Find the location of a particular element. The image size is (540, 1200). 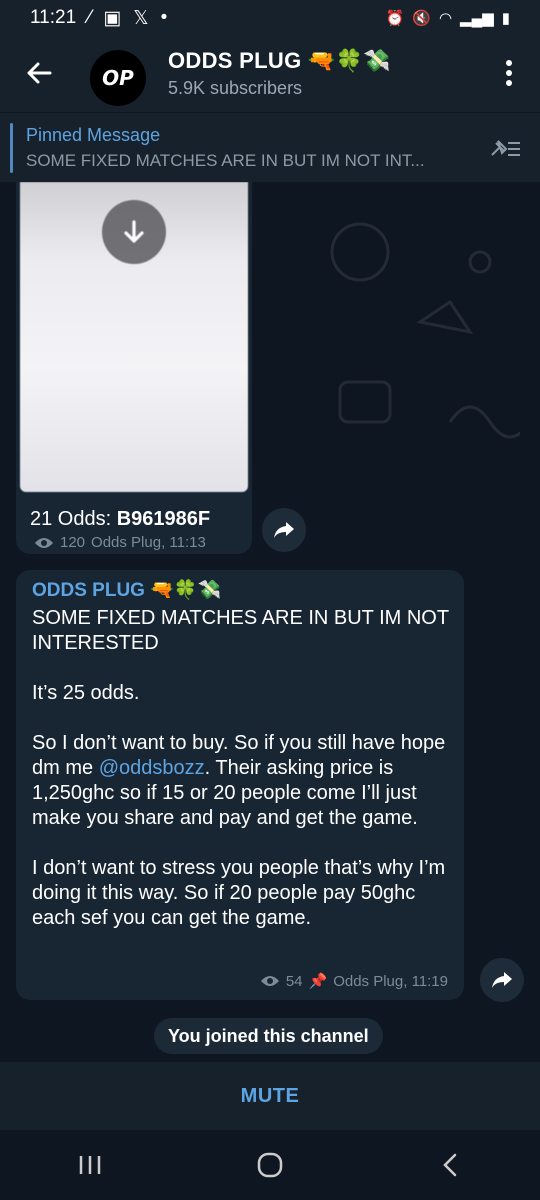

message-meta: 54 📌 Odds Plug, 11:19 is located at coordinates (354, 981).